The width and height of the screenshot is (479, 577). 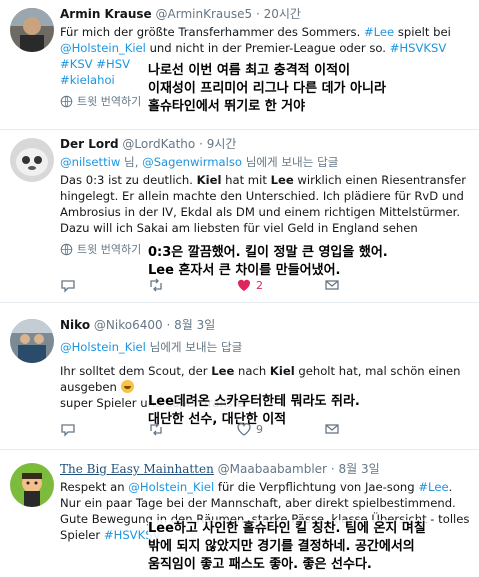 What do you see at coordinates (127, 386) in the screenshot?
I see `grinning-face-icon` at bounding box center [127, 386].